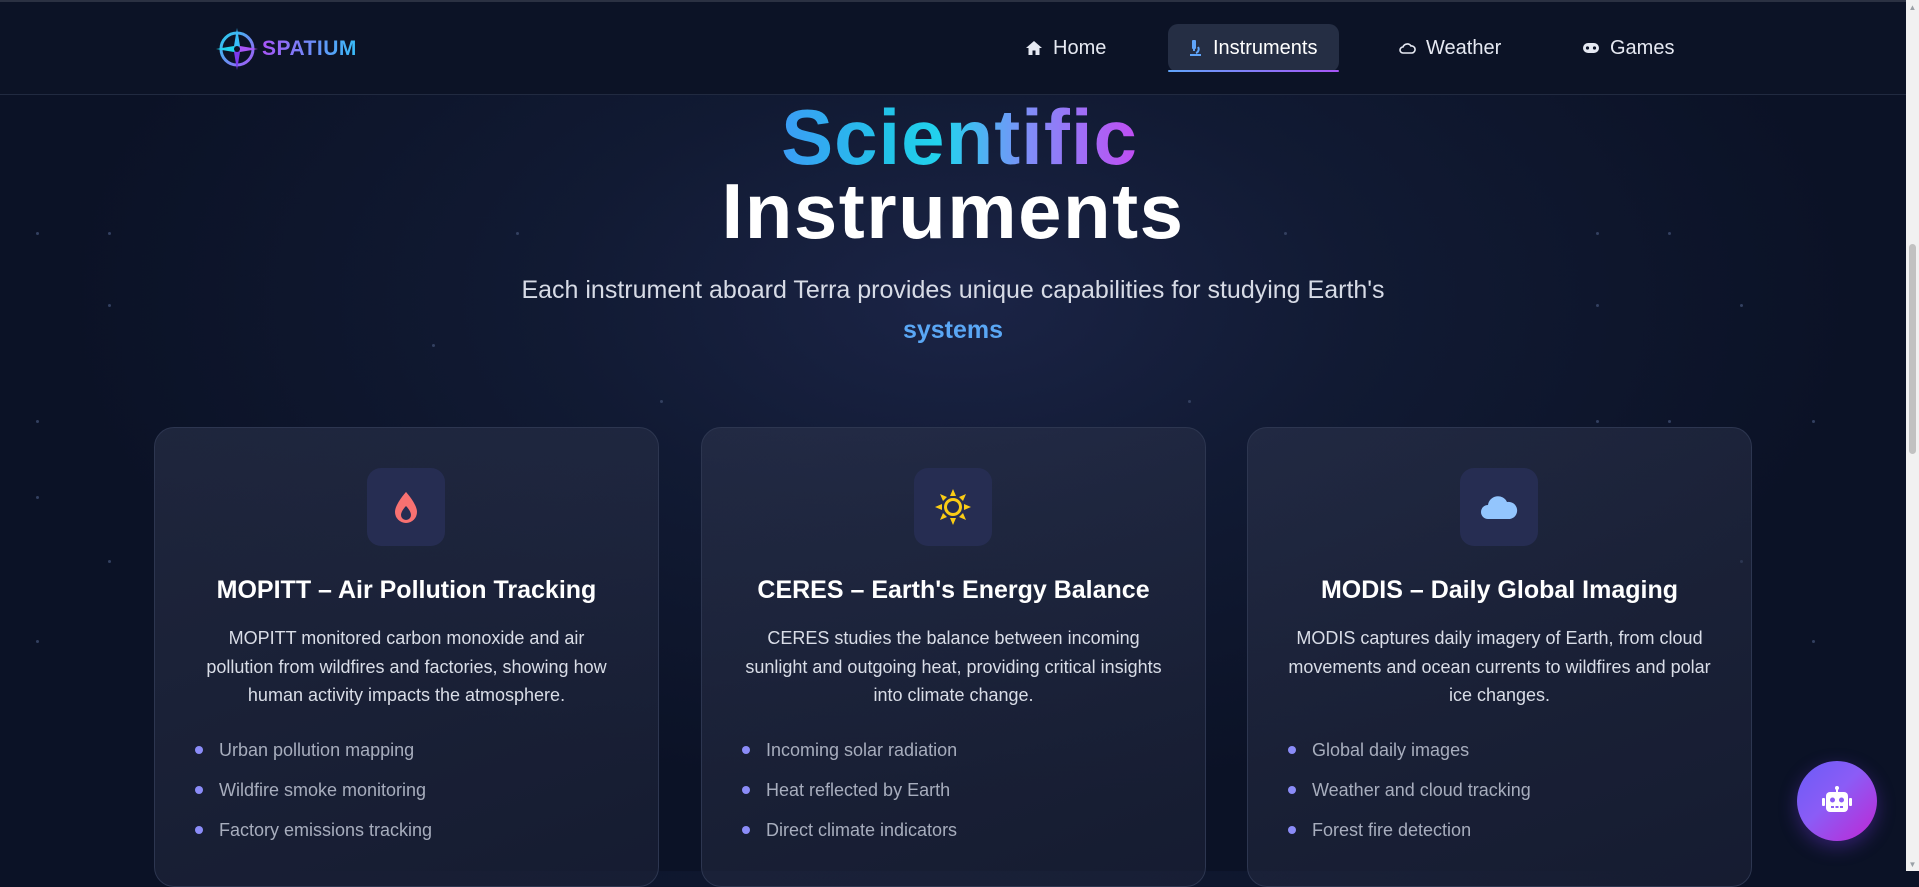 This screenshot has height=887, width=1919. What do you see at coordinates (1080, 47) in the screenshot?
I see `nav-home-label: Home` at bounding box center [1080, 47].